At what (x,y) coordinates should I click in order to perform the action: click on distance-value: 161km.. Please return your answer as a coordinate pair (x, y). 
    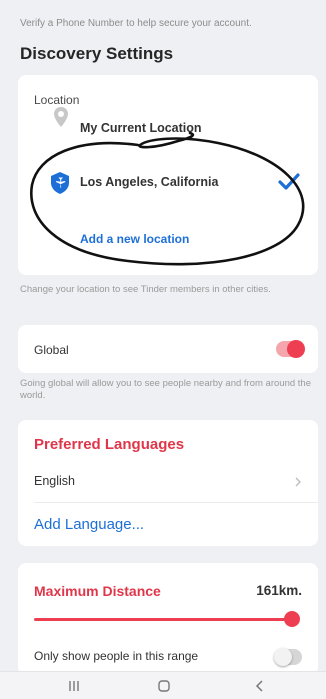
    Looking at the image, I should click on (279, 590).